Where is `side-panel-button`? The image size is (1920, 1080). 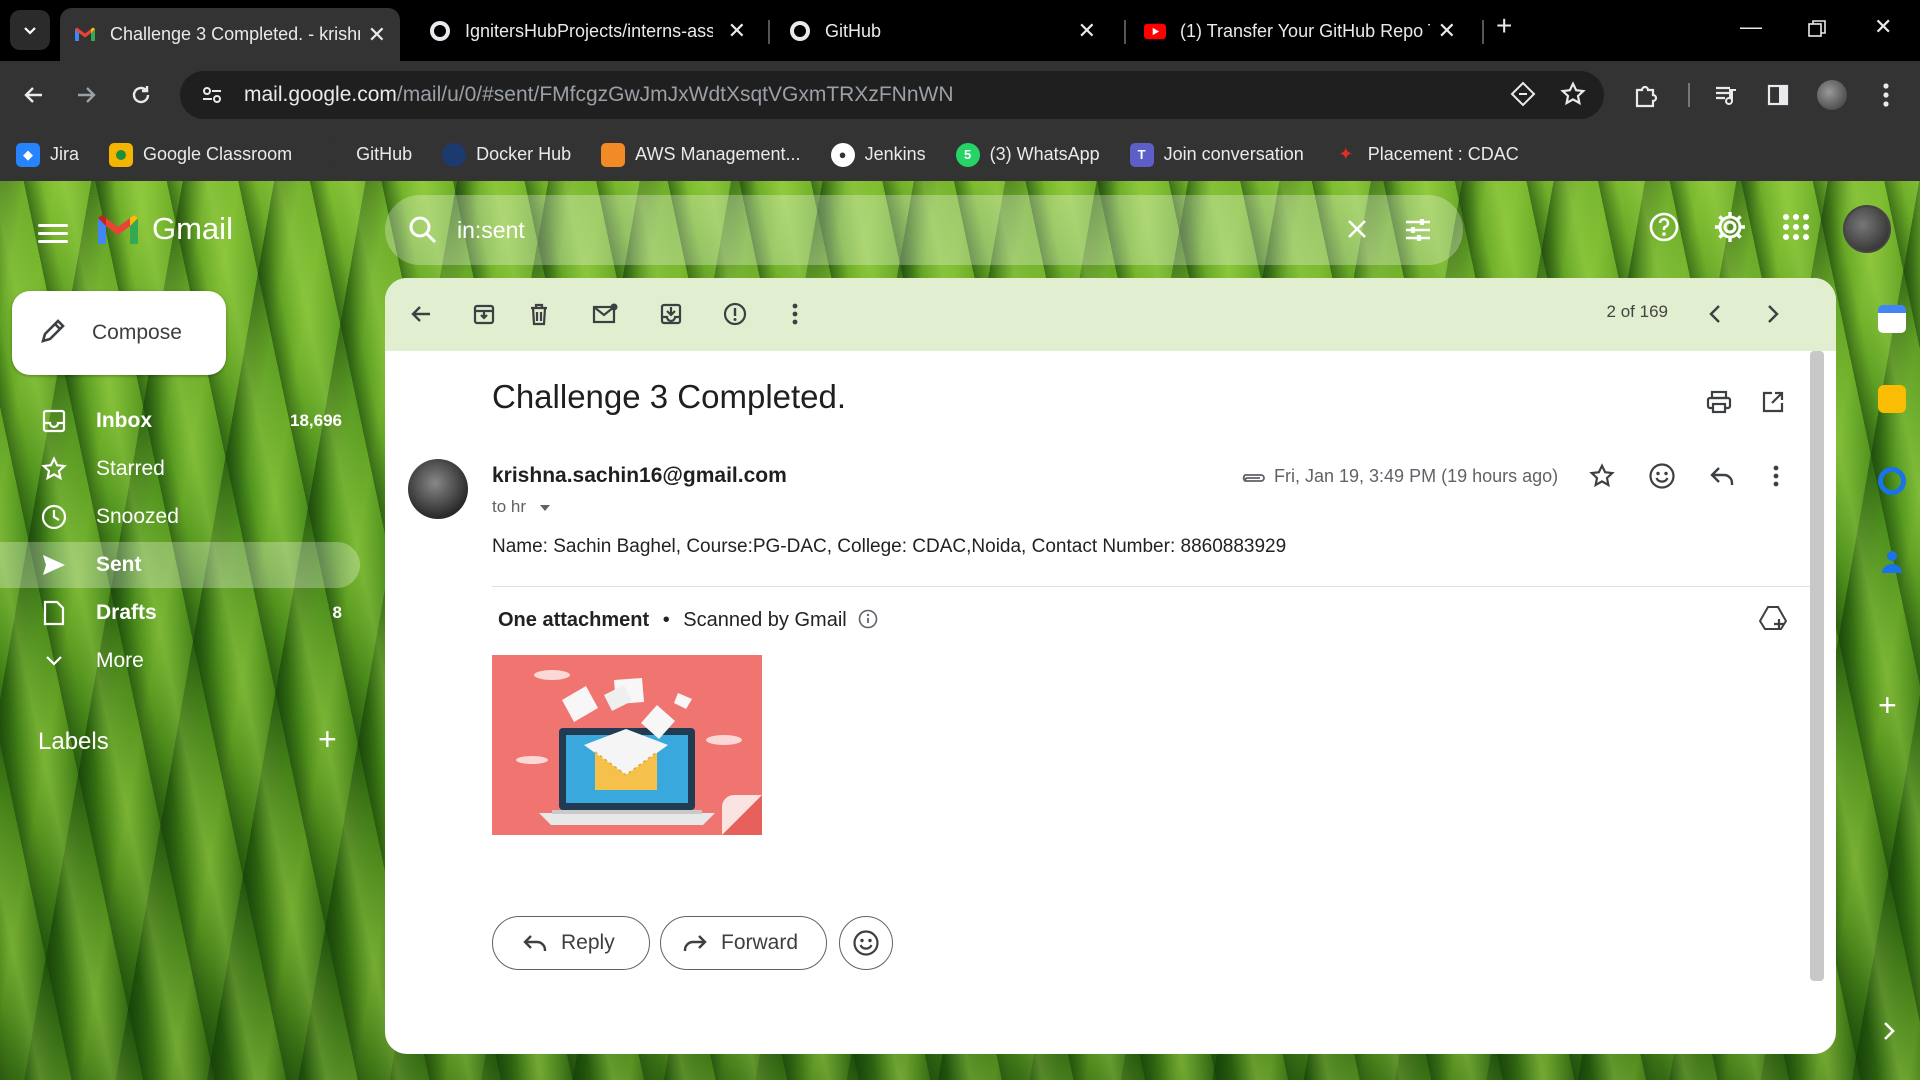
side-panel-button is located at coordinates (1778, 95).